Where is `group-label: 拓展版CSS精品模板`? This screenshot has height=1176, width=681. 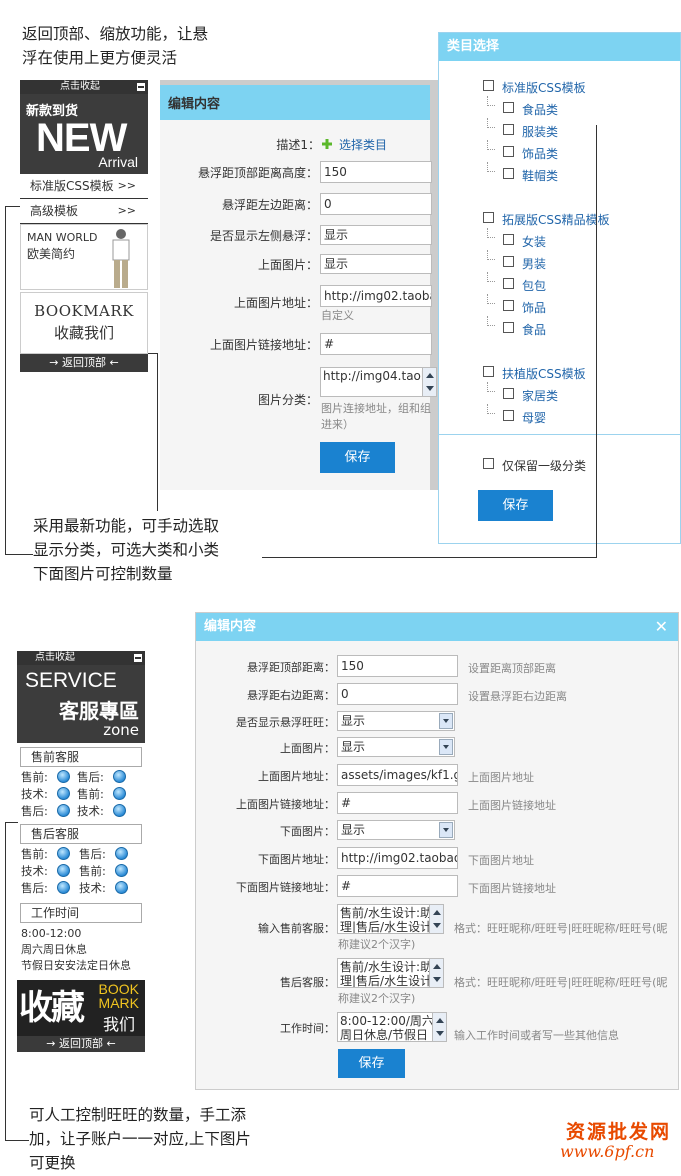
group-label: 拓展版CSS精品模板 is located at coordinates (556, 220).